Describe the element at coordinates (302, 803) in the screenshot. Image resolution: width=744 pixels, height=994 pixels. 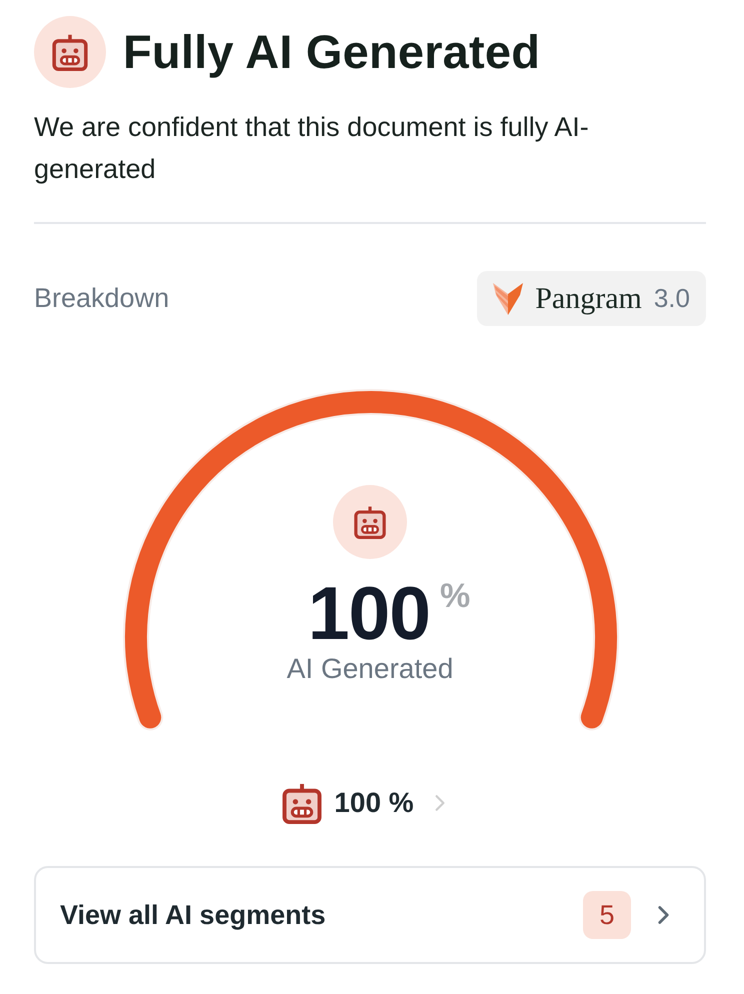
I see `robot-icon` at that location.